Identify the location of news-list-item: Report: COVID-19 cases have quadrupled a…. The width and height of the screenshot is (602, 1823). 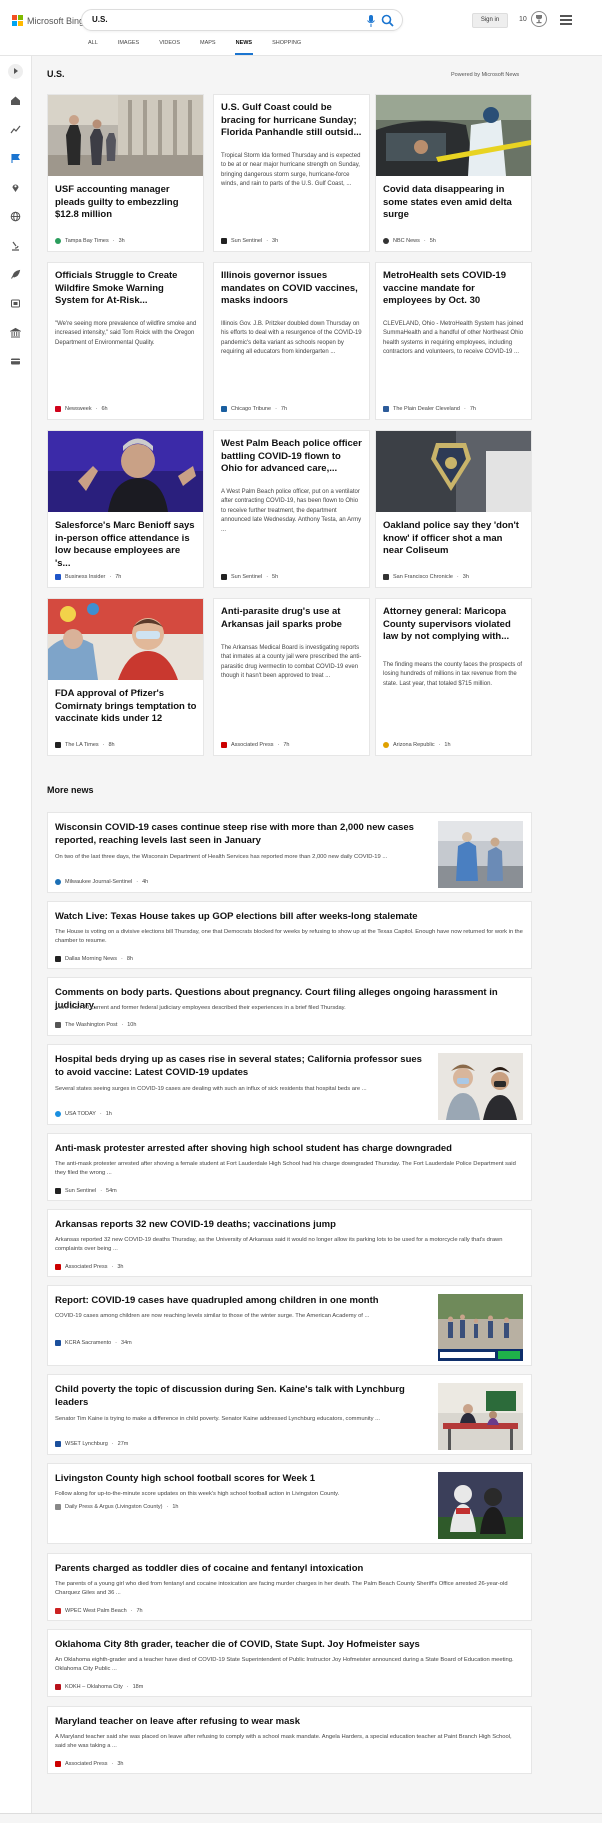
(289, 1325).